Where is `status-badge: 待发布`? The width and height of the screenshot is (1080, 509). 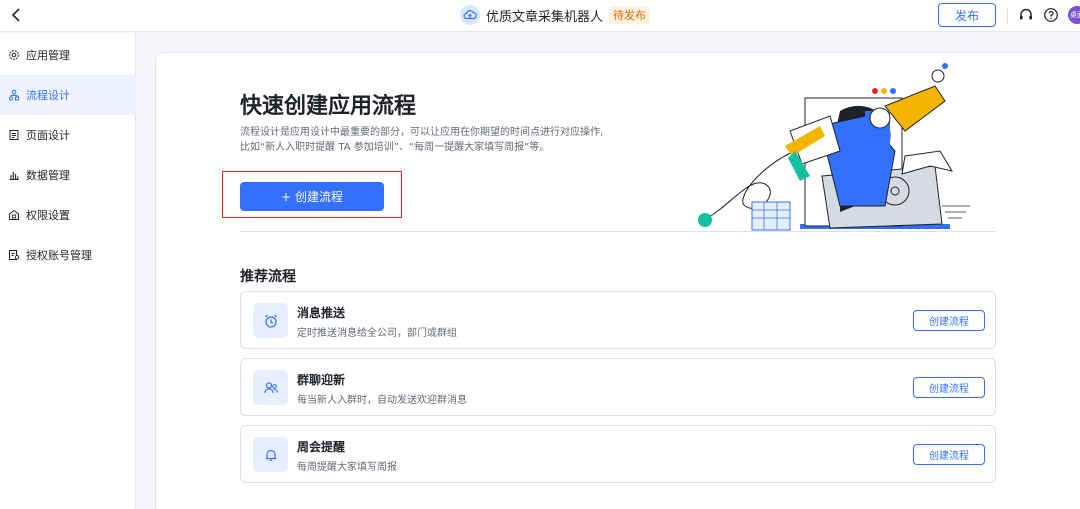
status-badge: 待发布 is located at coordinates (630, 15).